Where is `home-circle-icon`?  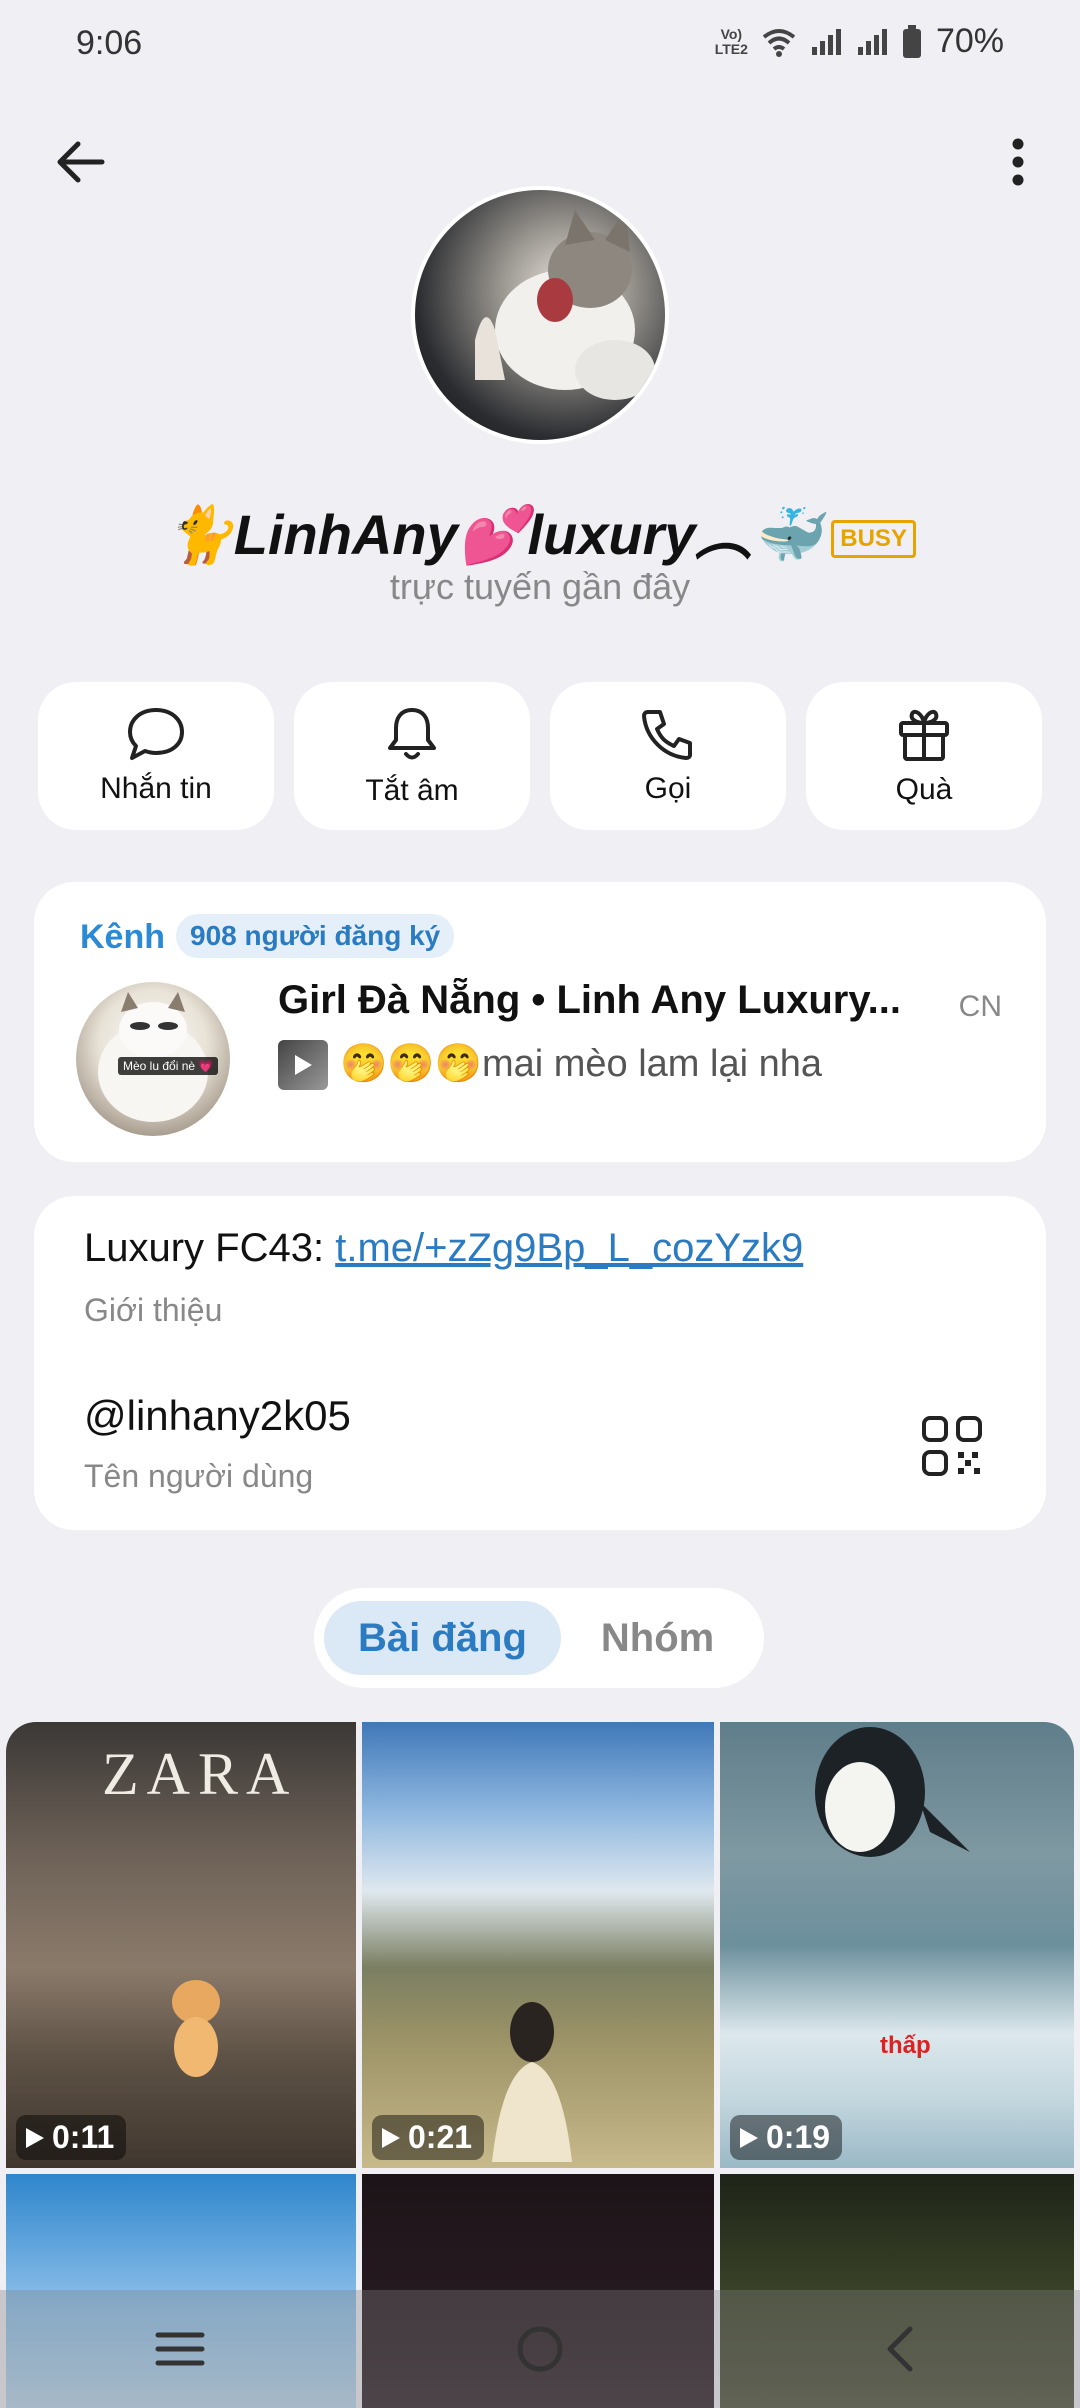 home-circle-icon is located at coordinates (540, 2349).